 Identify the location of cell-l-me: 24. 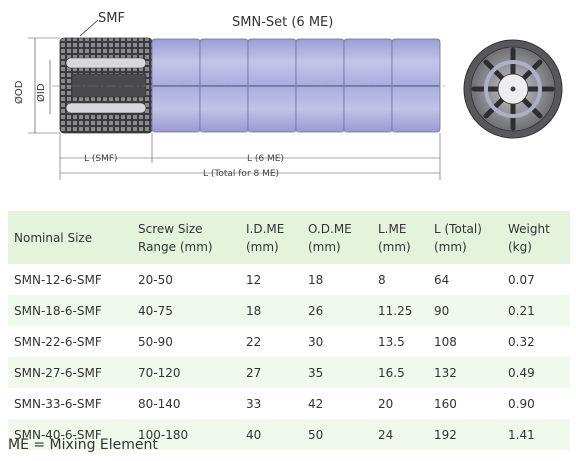
(400, 434).